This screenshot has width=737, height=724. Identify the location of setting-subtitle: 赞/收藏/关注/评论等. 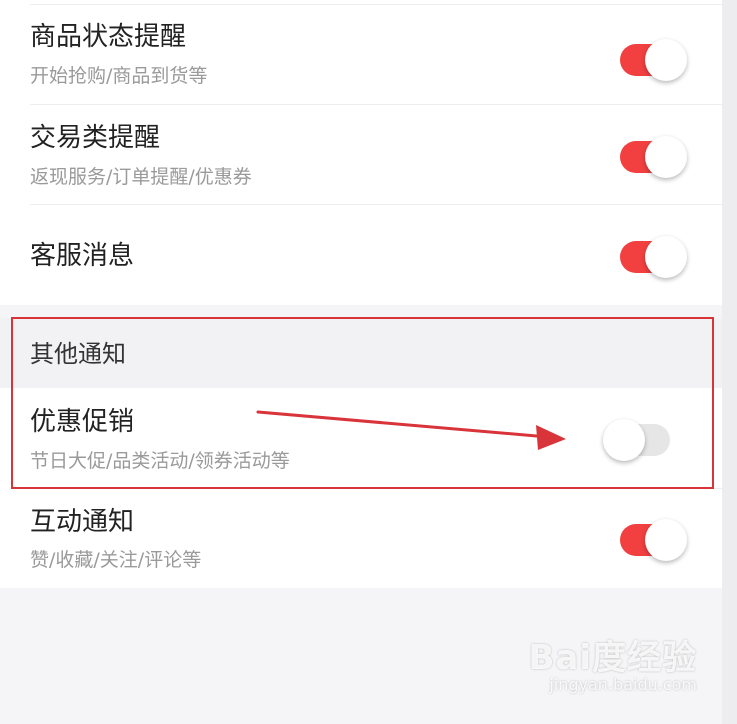
(116, 560).